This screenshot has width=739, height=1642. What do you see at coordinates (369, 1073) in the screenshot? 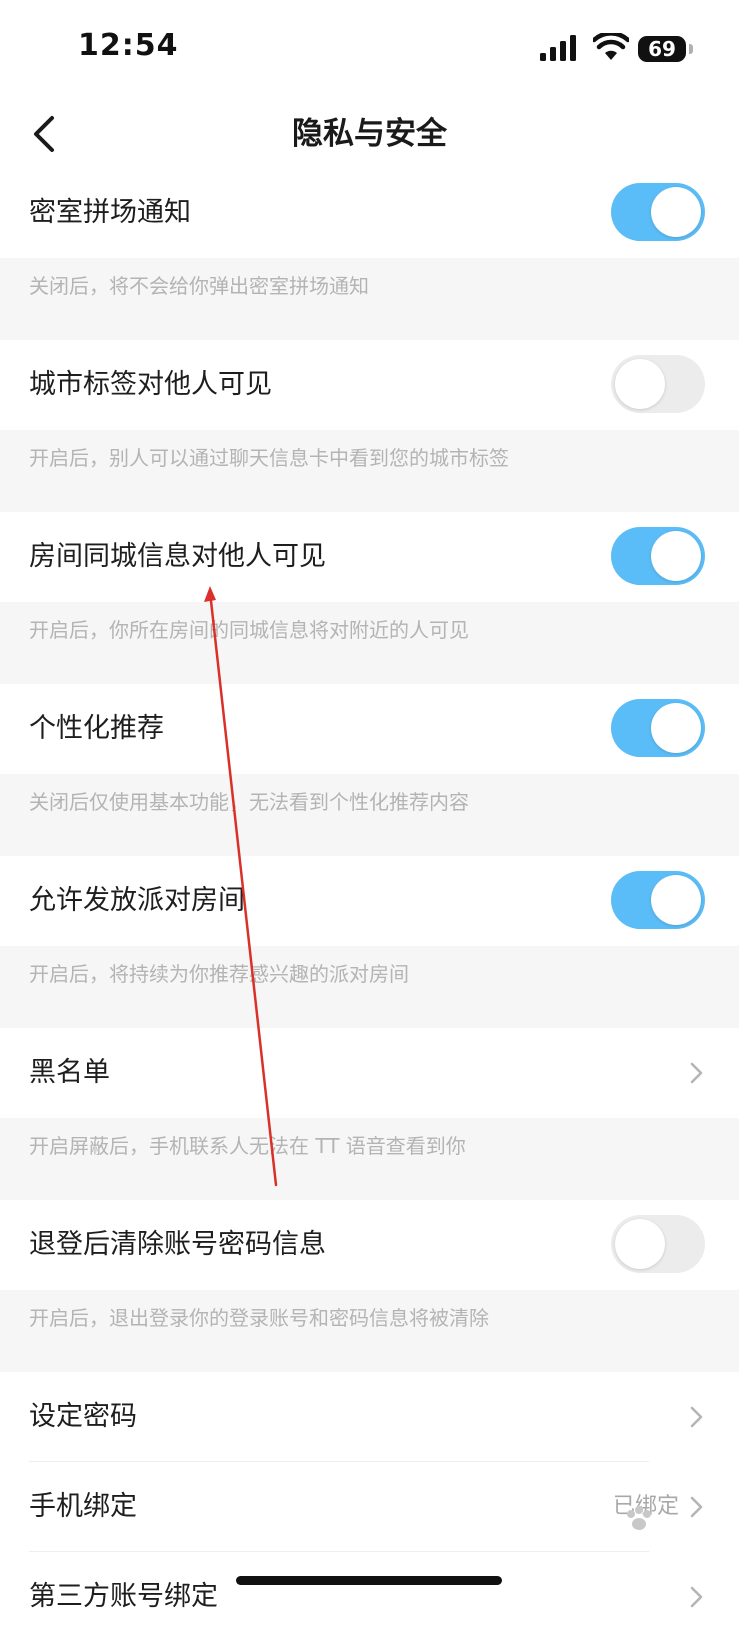
I see `settings-row: 黑名单` at bounding box center [369, 1073].